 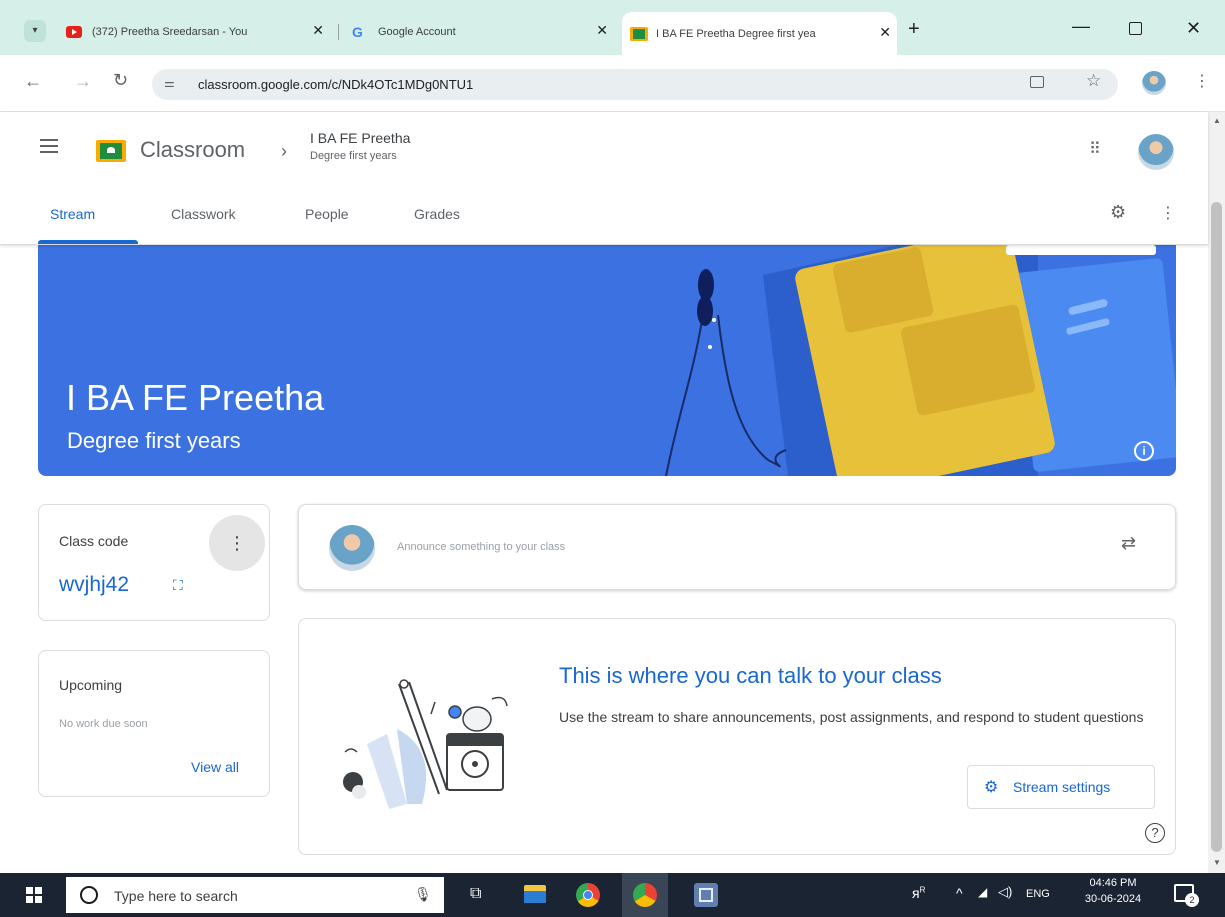 I want to click on banner-title: I BA FE Preetha, so click(x=195, y=397).